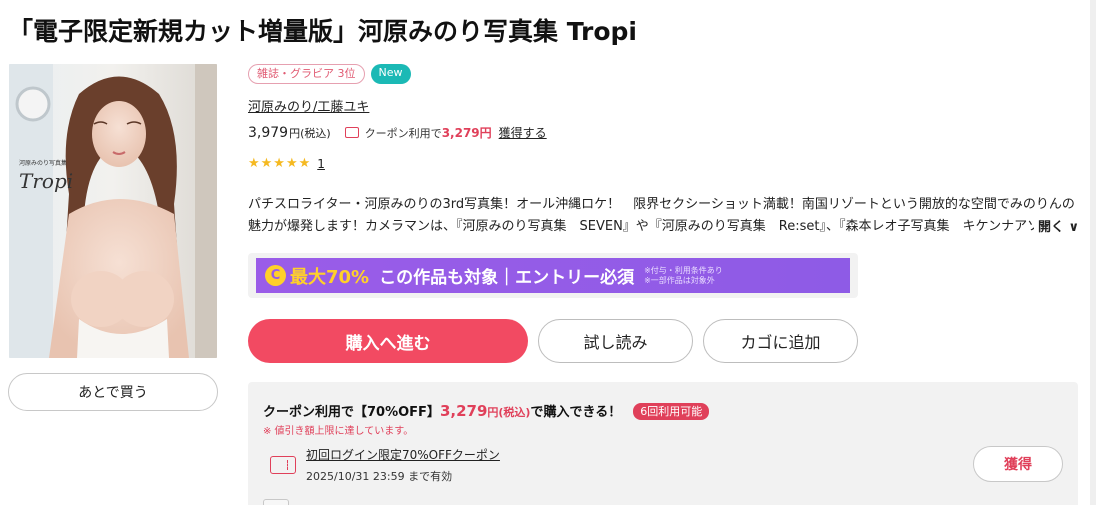 The width and height of the screenshot is (1096, 505). Describe the element at coordinates (683, 270) in the screenshot. I see `banner-note-1: ※付与・利用条件あり` at that location.